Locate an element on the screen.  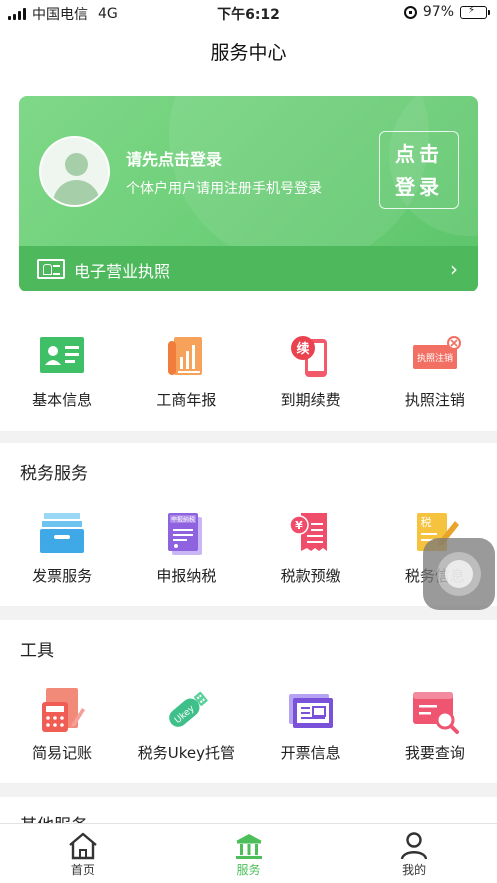
section-title: 税务服务 is located at coordinates (54, 474).